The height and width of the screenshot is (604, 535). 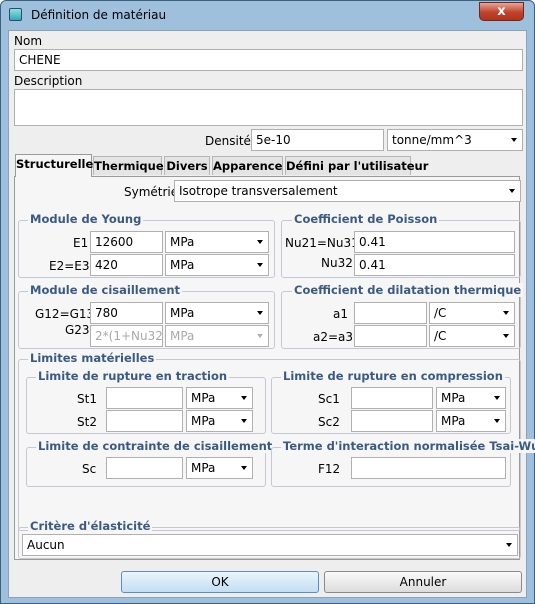 What do you see at coordinates (69, 266) in the screenshot?
I see `e2-e3-label: E2=E3` at bounding box center [69, 266].